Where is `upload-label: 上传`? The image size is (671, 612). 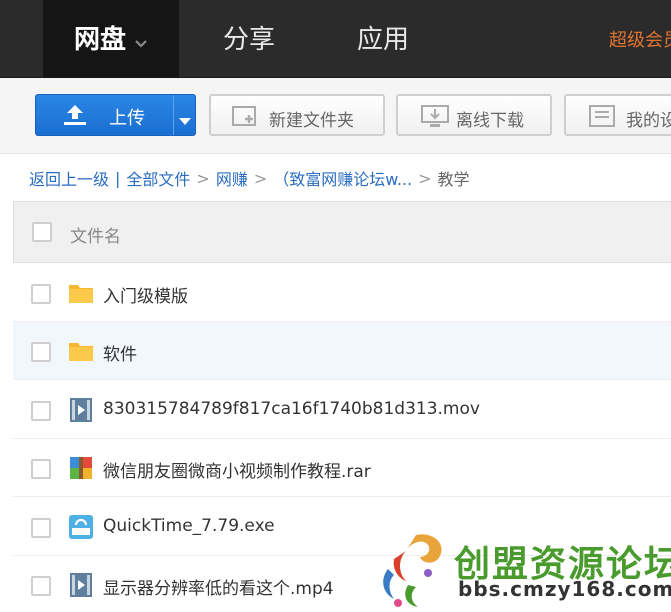
upload-label: 上传 is located at coordinates (127, 118).